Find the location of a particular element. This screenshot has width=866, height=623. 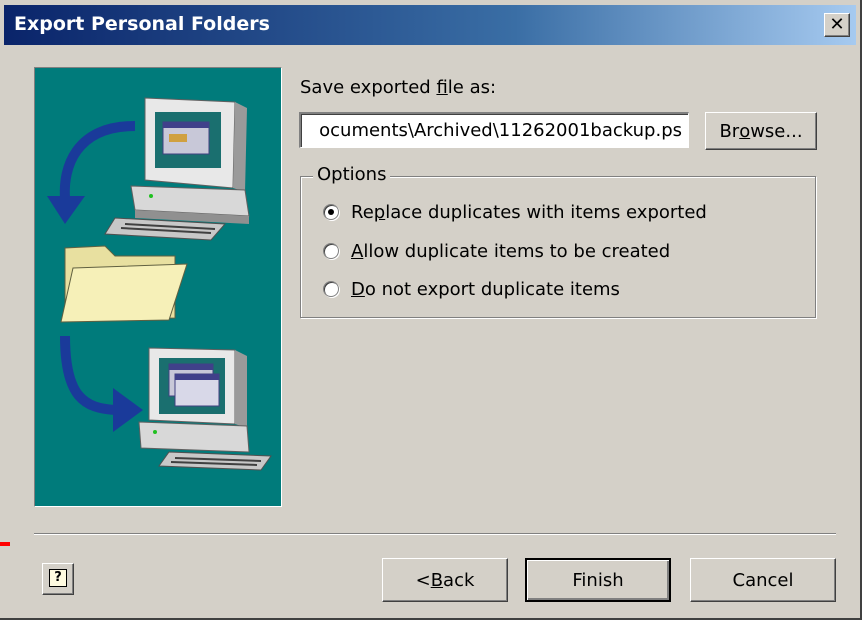

finish-button: Finish is located at coordinates (598, 580).